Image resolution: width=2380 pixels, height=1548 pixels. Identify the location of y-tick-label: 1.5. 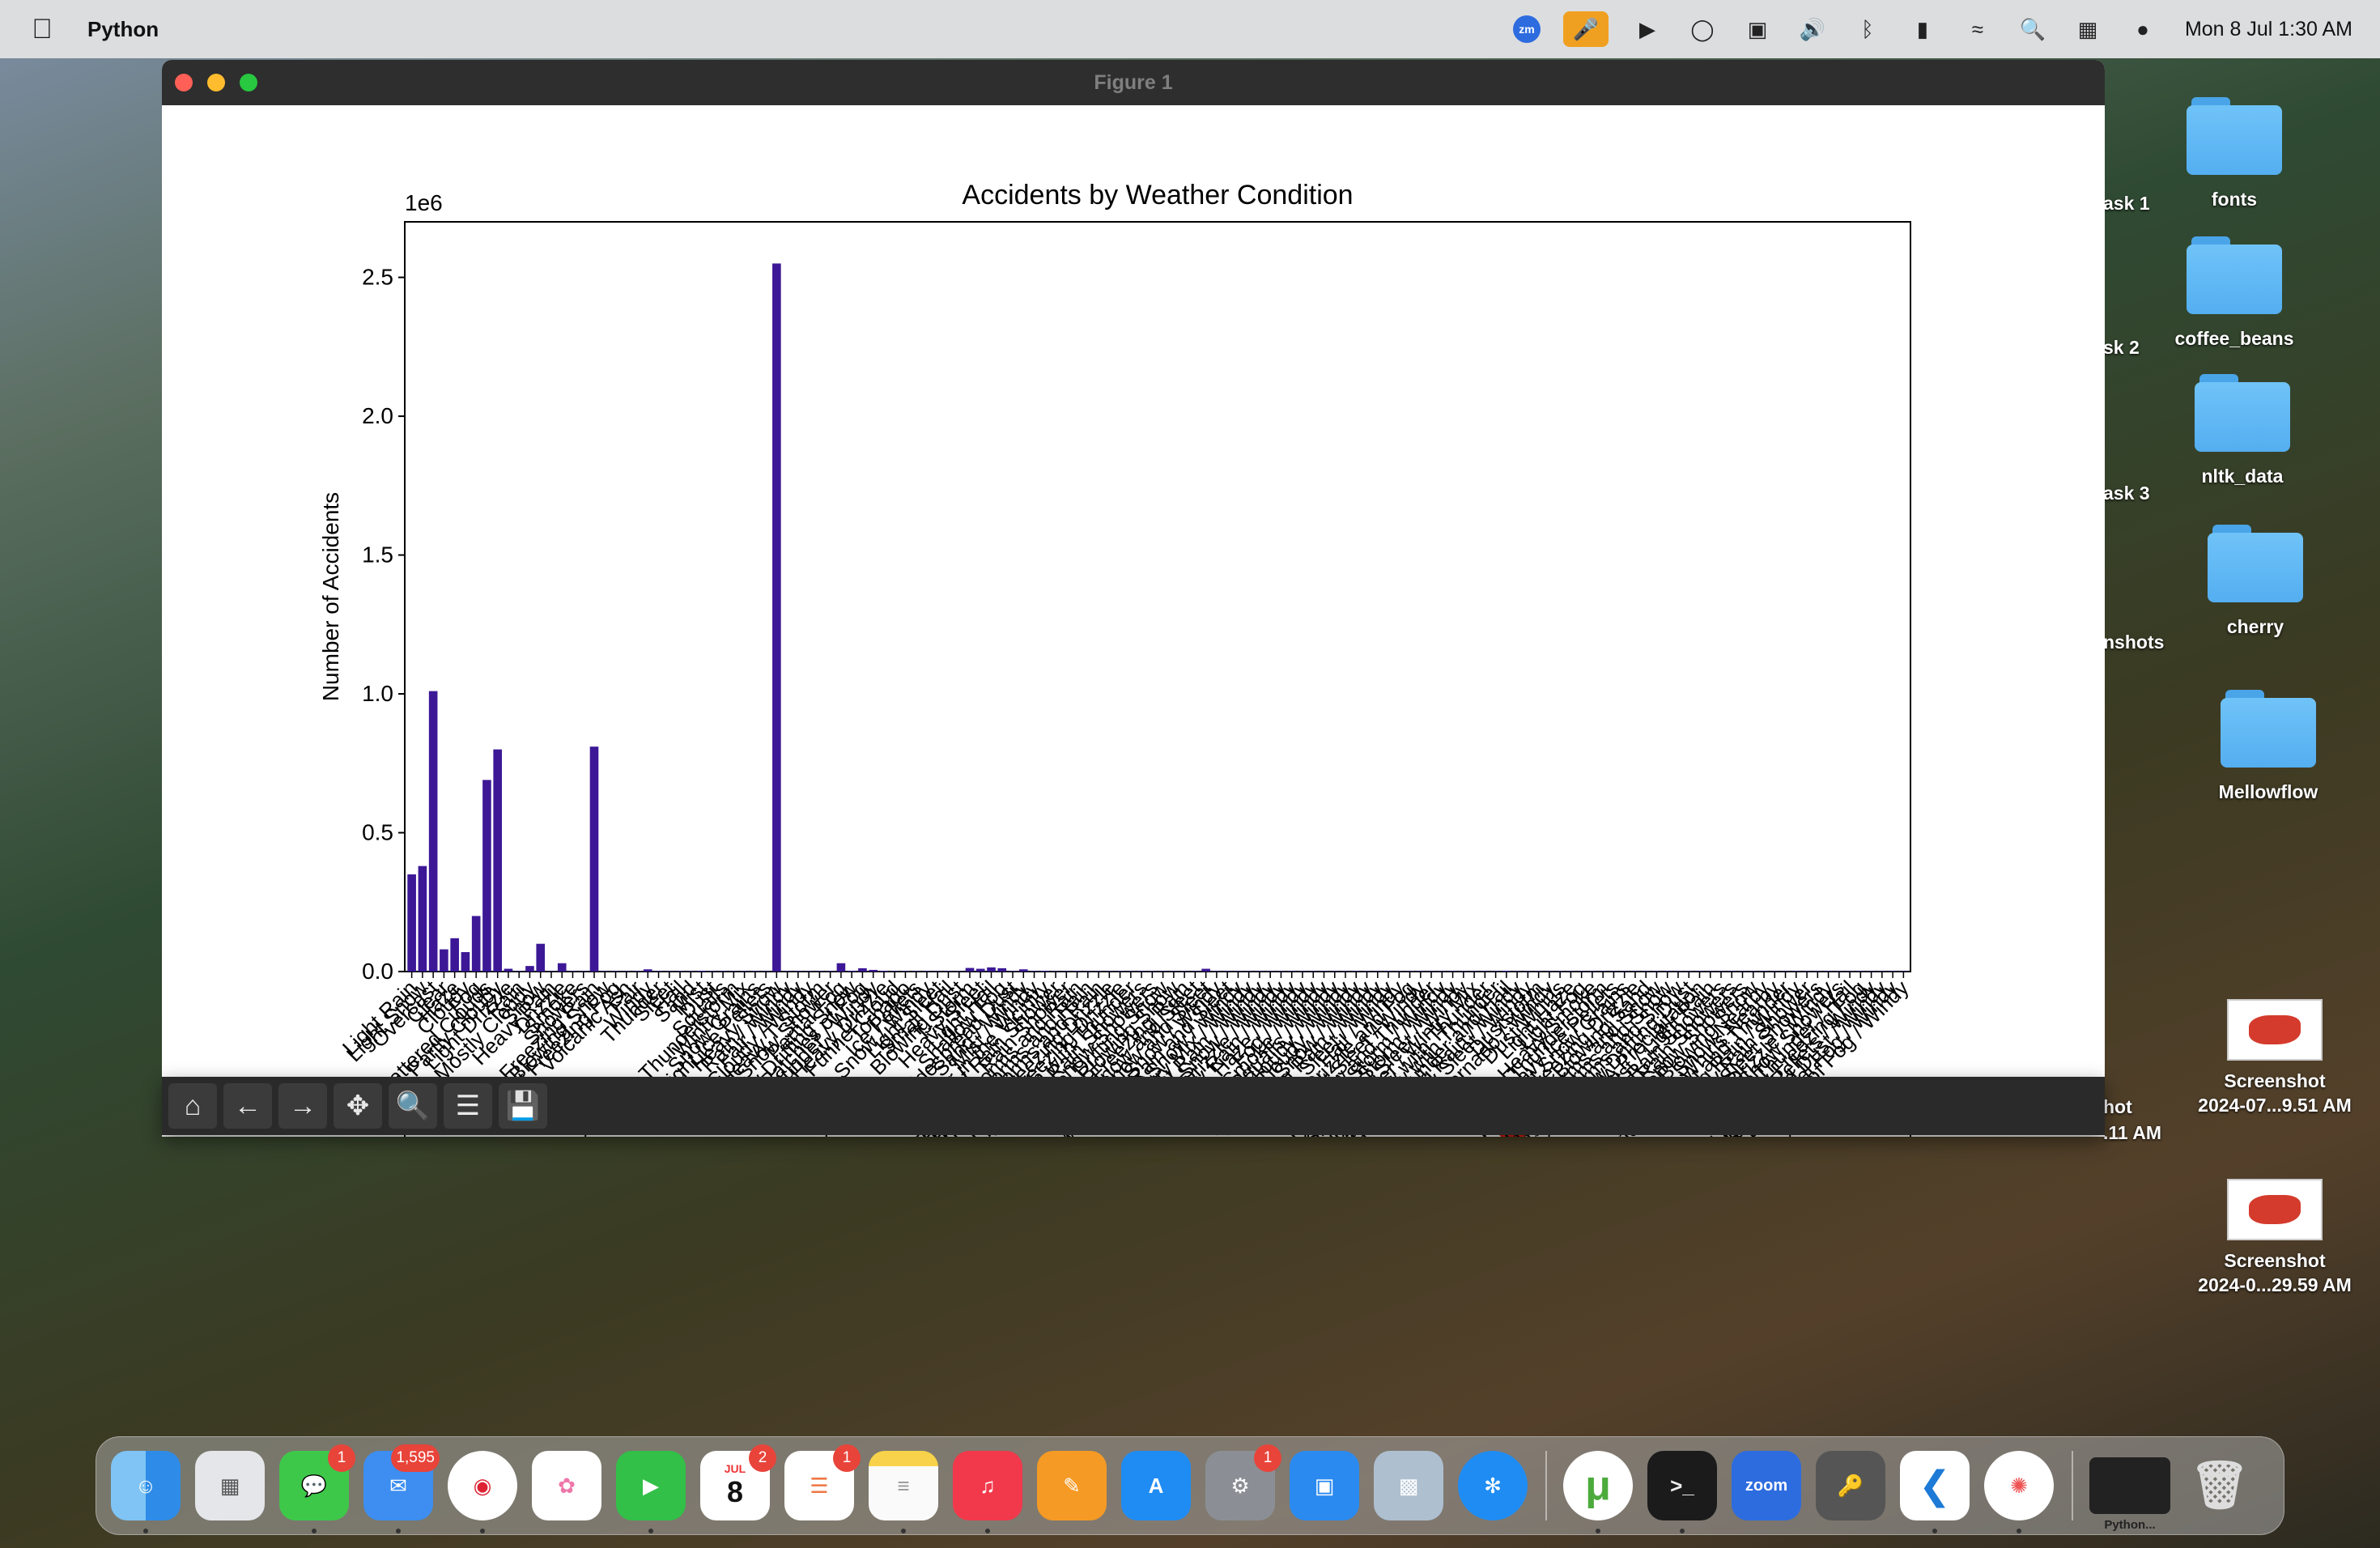
(378, 555).